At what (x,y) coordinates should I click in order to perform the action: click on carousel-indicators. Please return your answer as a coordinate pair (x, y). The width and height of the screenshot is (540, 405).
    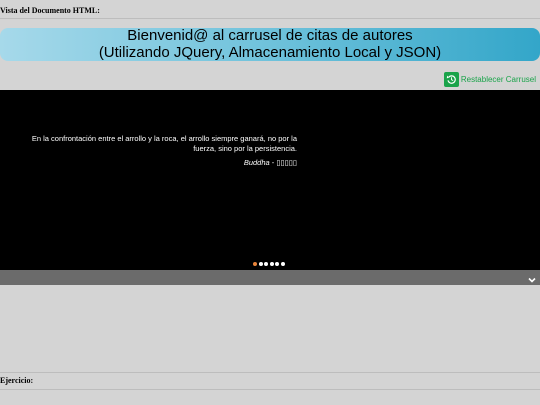
    Looking at the image, I should click on (269, 264).